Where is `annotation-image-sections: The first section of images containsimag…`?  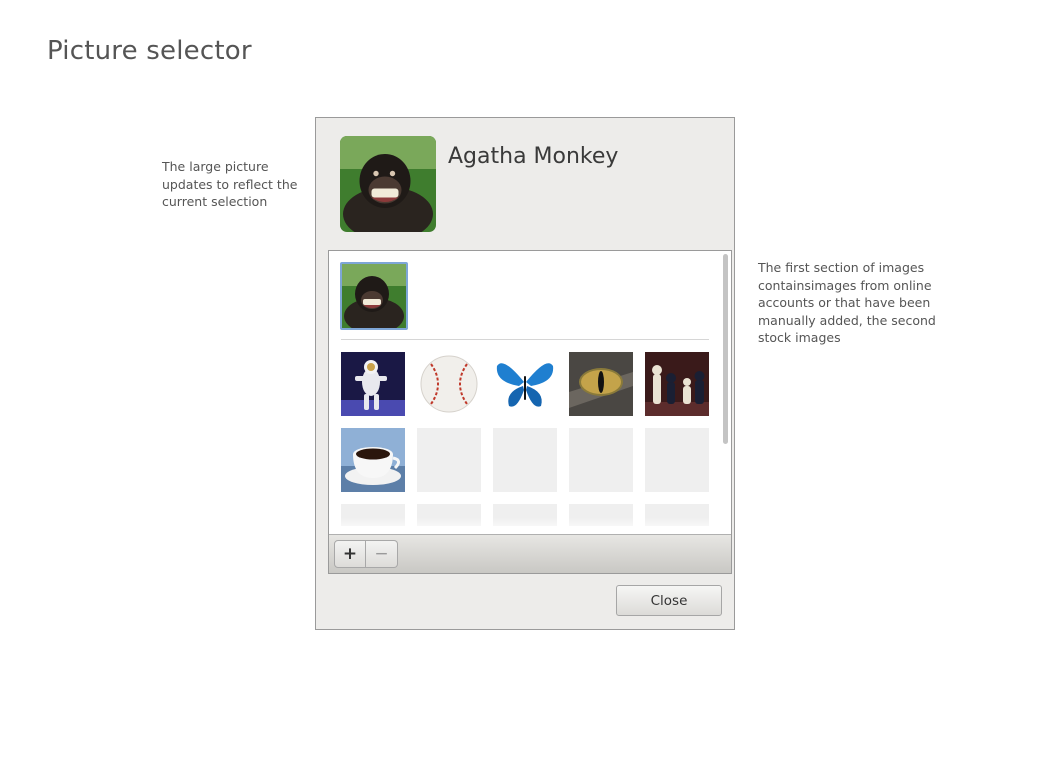
annotation-image-sections: The first section of images containsimag… is located at coordinates (847, 302).